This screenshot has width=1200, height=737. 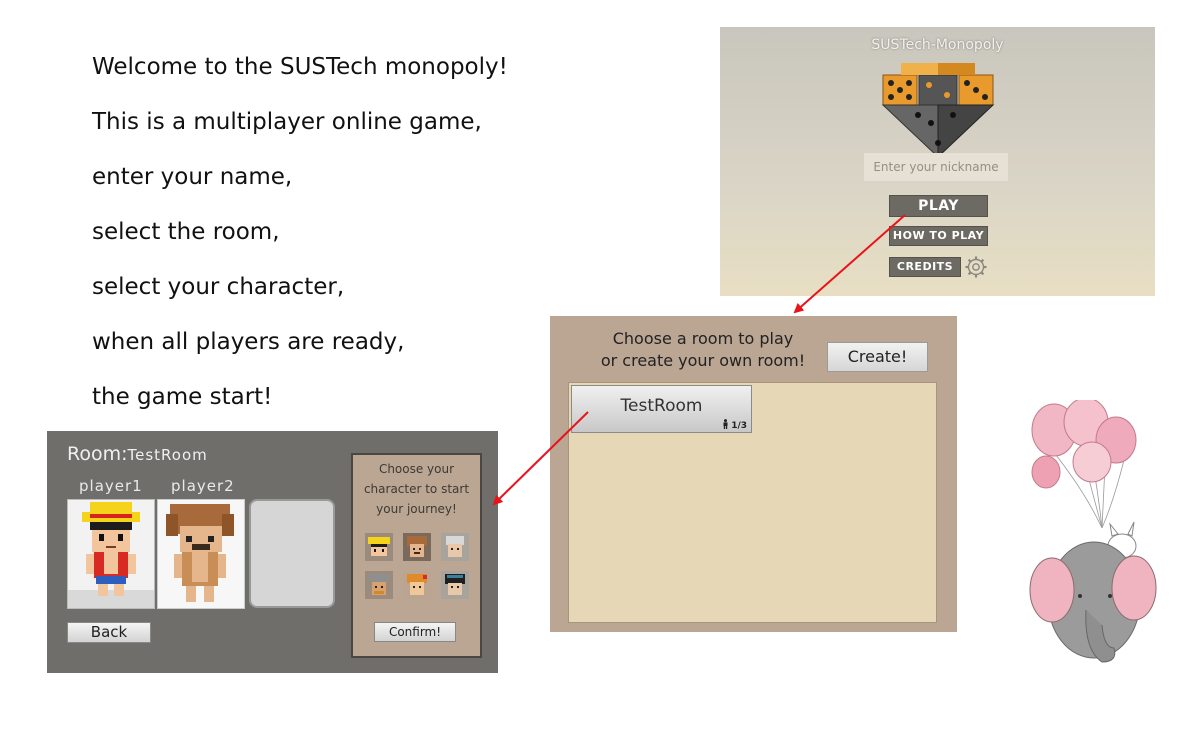 What do you see at coordinates (699, 360) in the screenshot?
I see `flow-arrows` at bounding box center [699, 360].